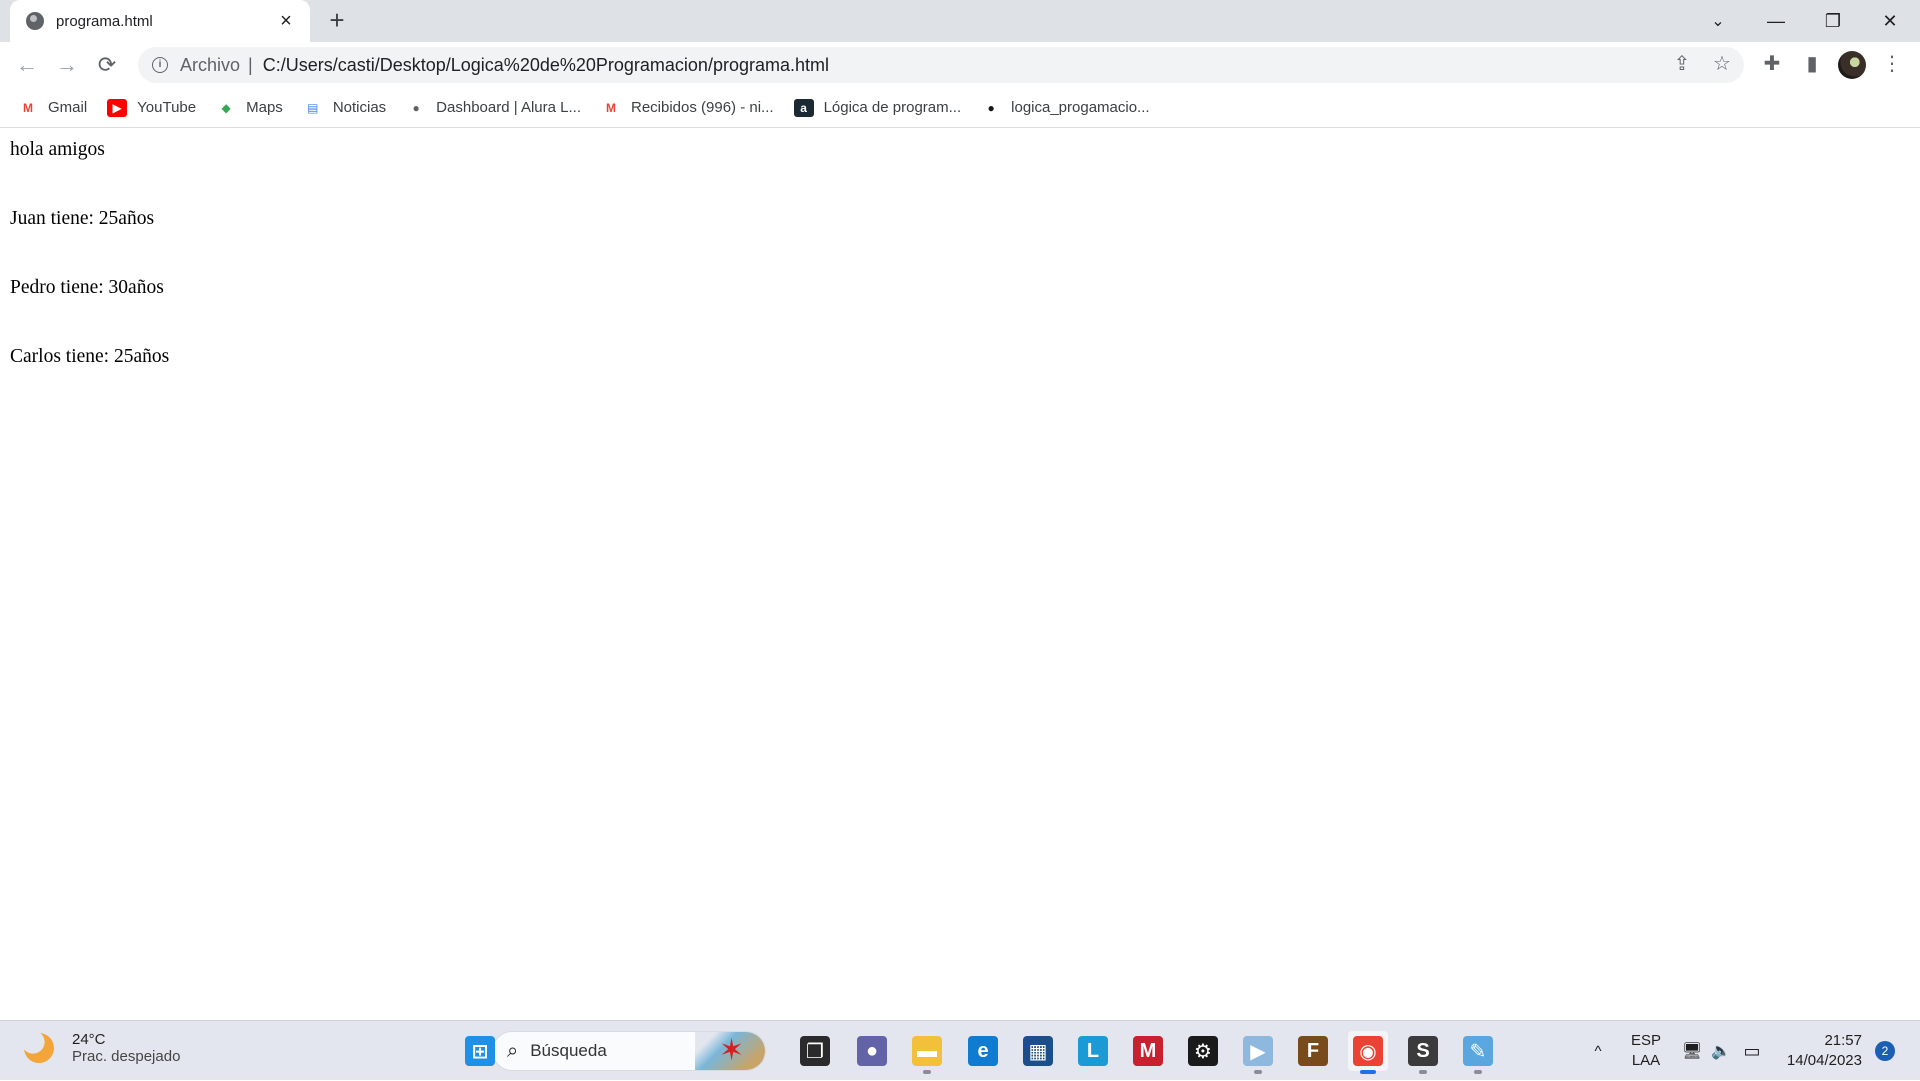  I want to click on bookmark-label: Noticias, so click(359, 107).